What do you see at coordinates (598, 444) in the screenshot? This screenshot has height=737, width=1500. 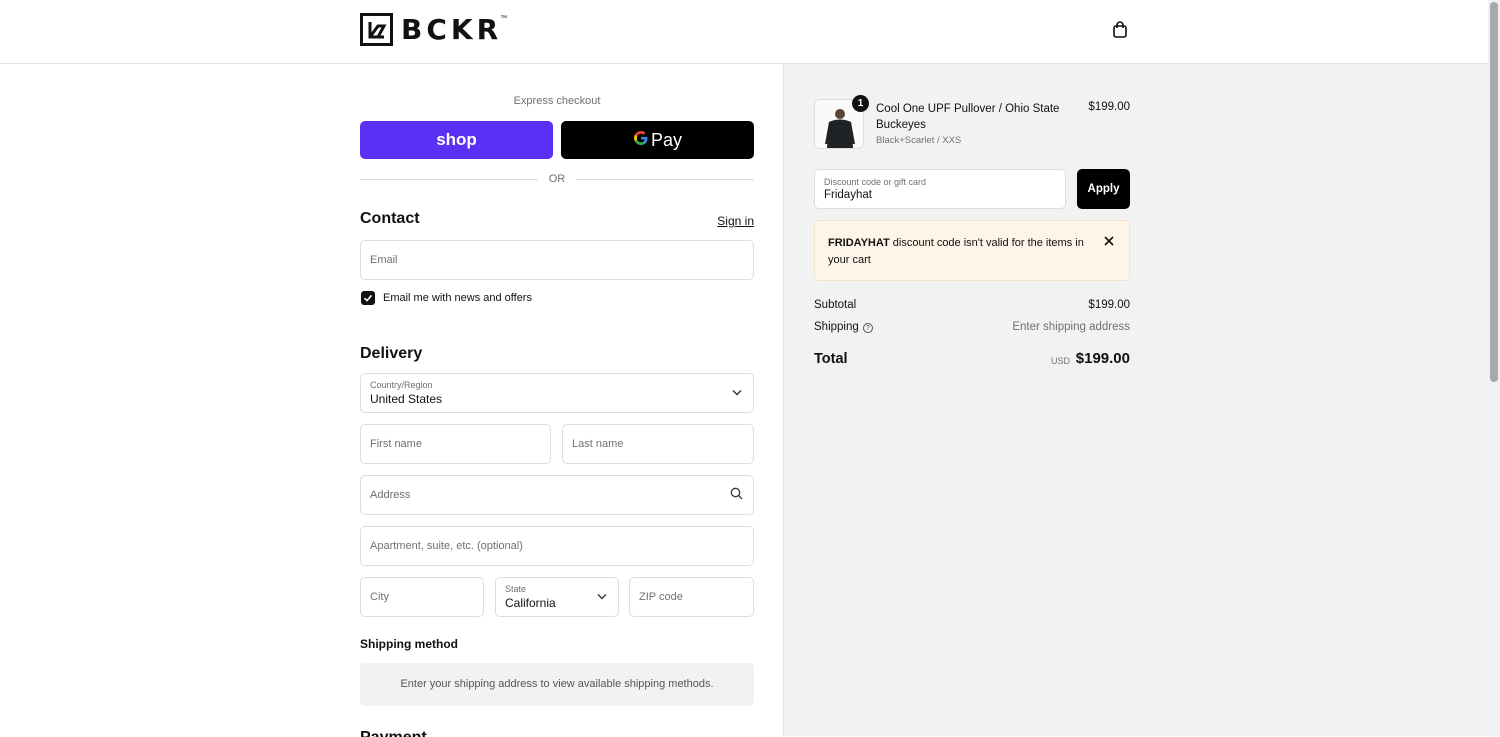 I see `last-name-placeholder: Last name` at bounding box center [598, 444].